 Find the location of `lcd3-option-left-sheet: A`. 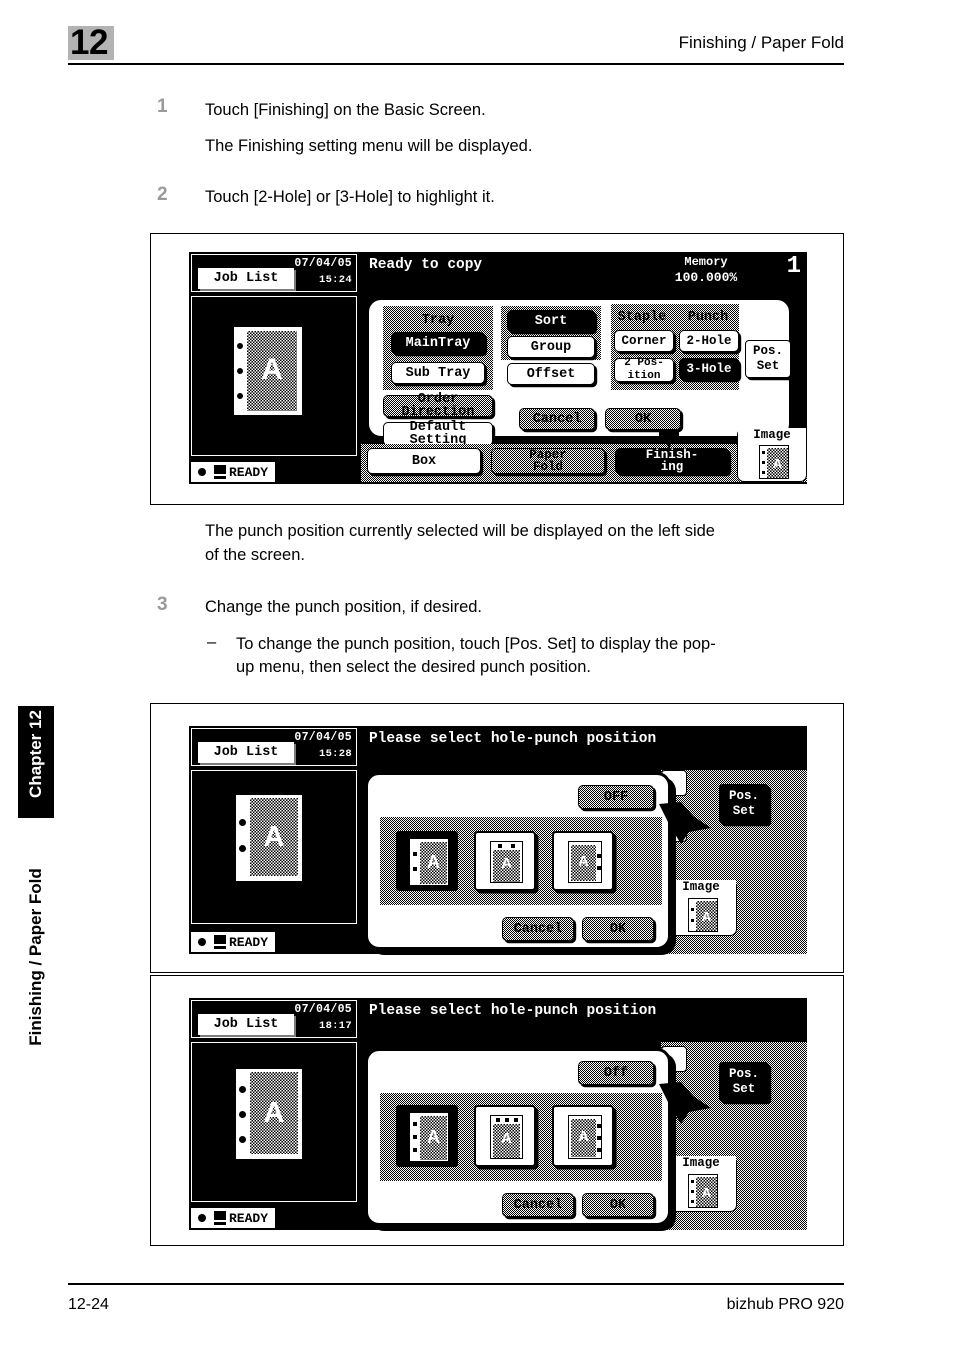

lcd3-option-left-sheet: A is located at coordinates (429, 1137).